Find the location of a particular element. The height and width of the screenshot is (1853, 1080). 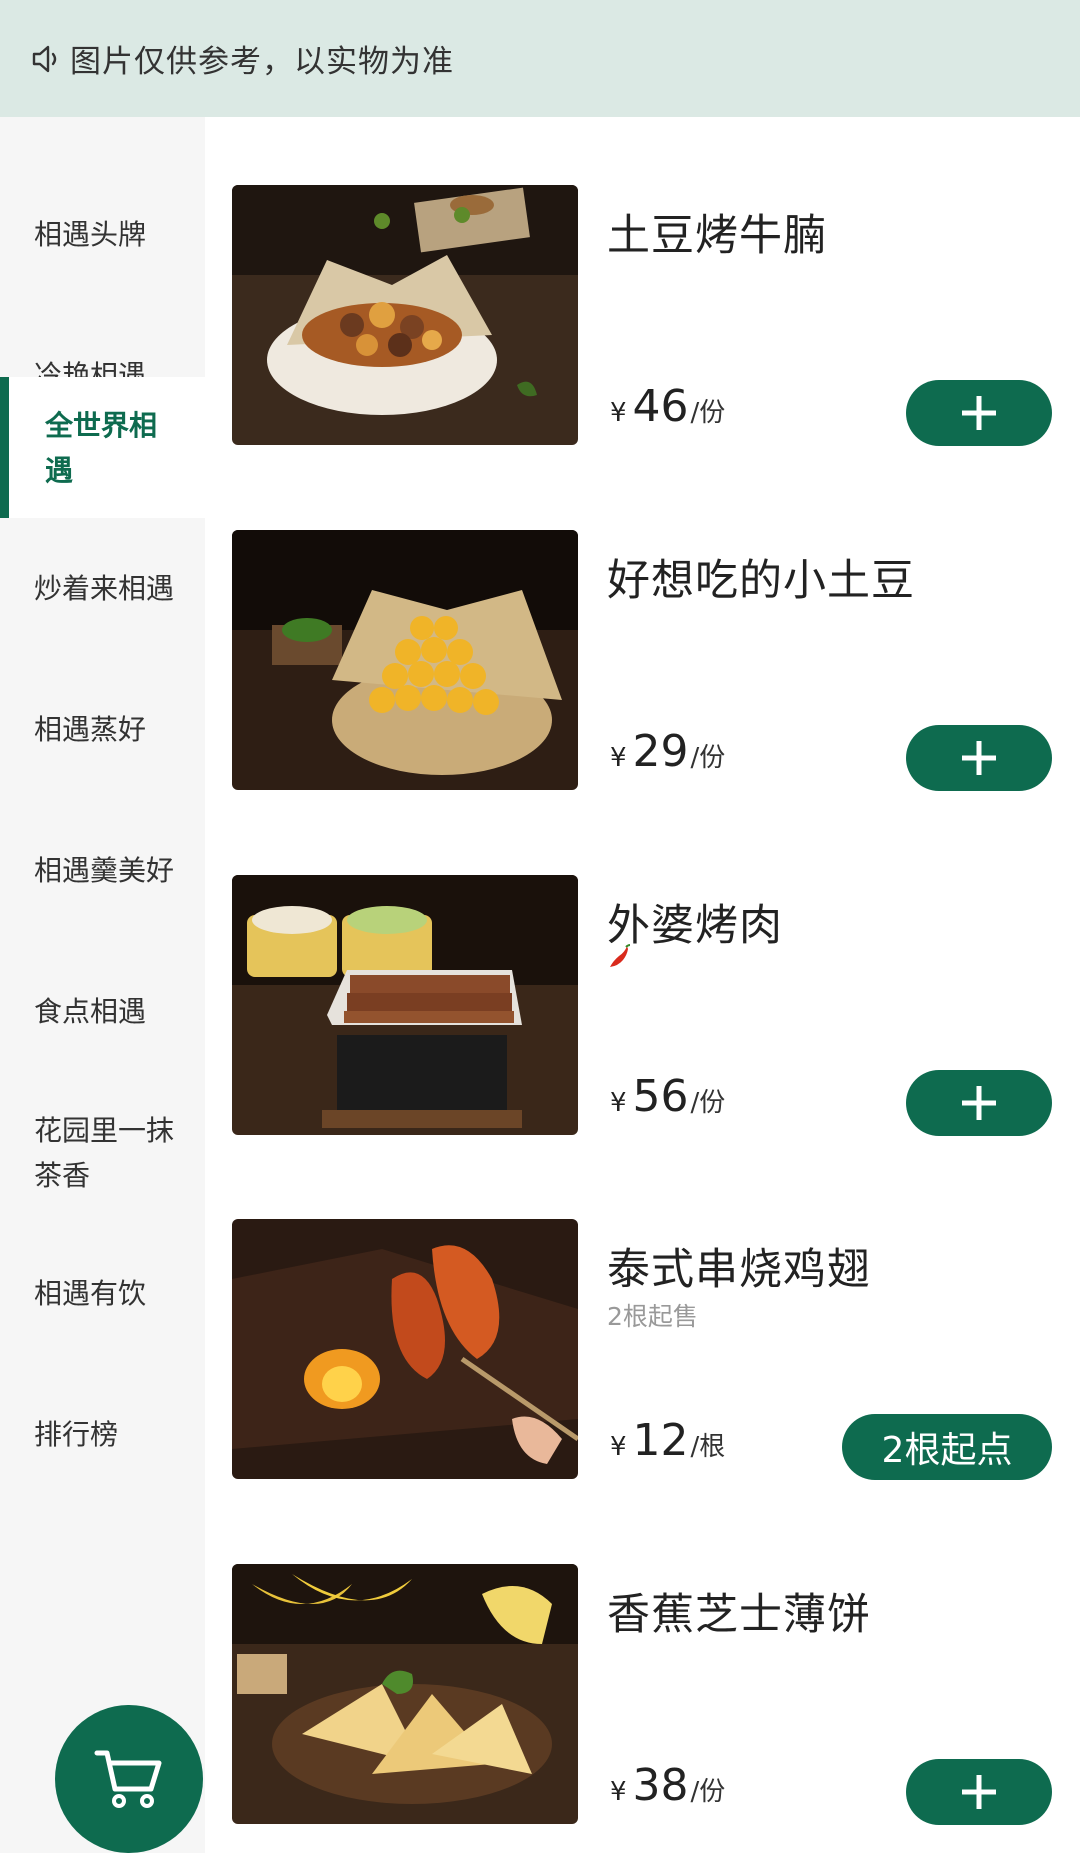

product-price: ¥ 12 /根 is located at coordinates (667, 1440).